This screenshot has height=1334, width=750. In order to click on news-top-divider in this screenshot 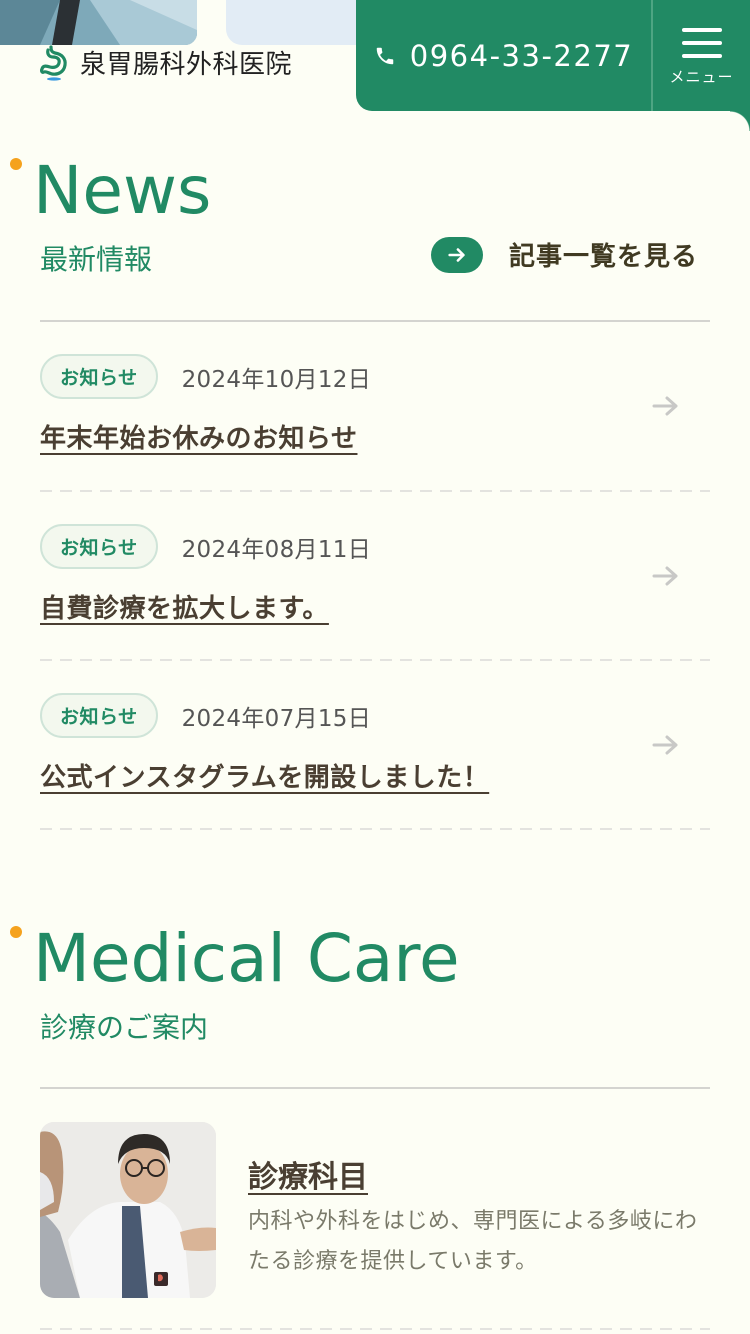, I will do `click(375, 321)`.